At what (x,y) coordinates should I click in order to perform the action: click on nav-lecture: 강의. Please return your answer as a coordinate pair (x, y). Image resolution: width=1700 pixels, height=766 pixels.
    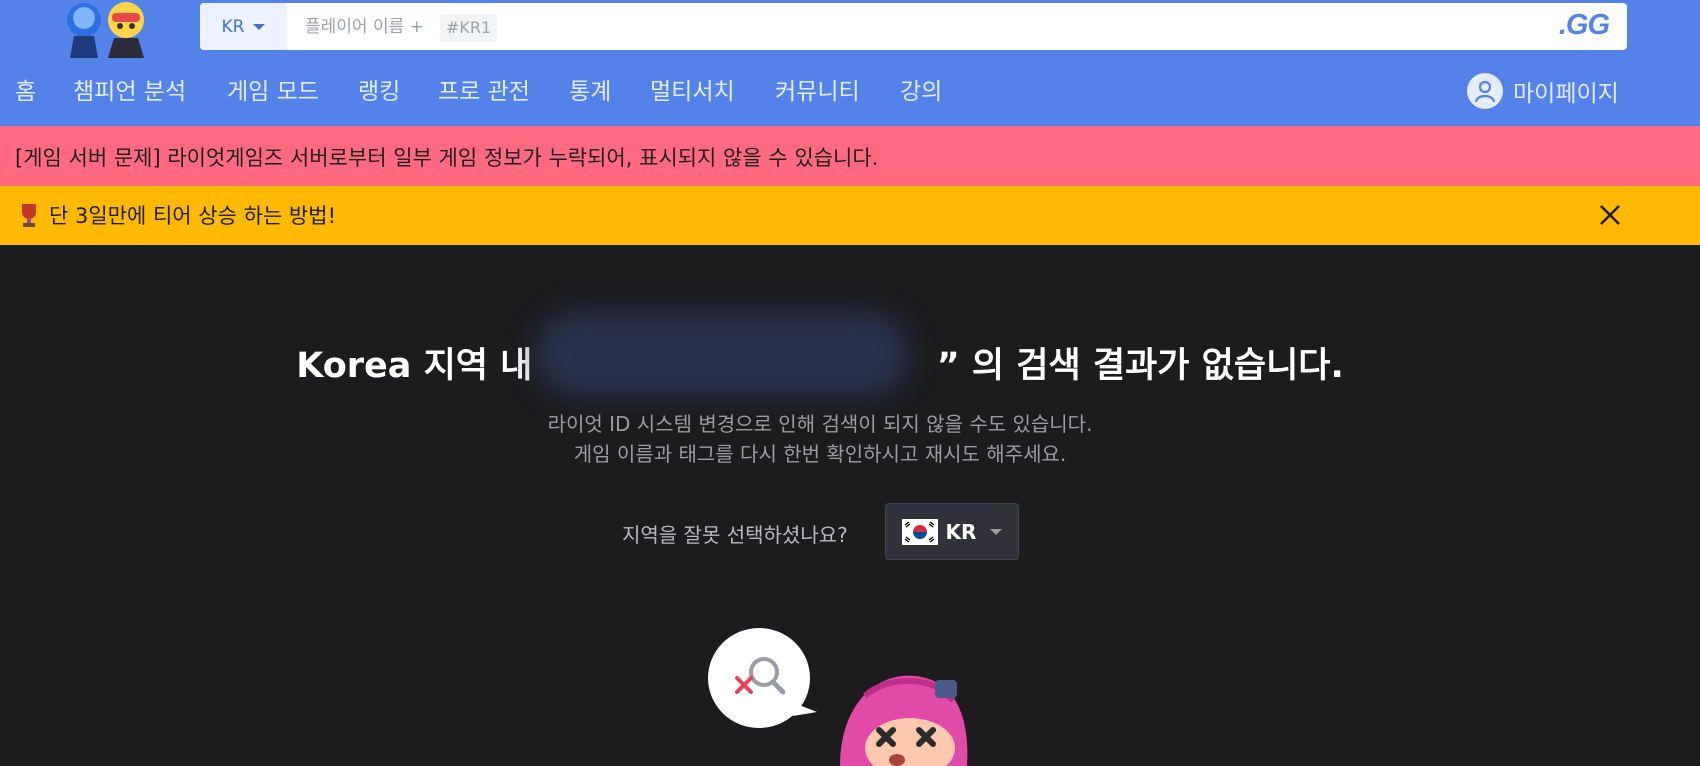
    Looking at the image, I should click on (921, 89).